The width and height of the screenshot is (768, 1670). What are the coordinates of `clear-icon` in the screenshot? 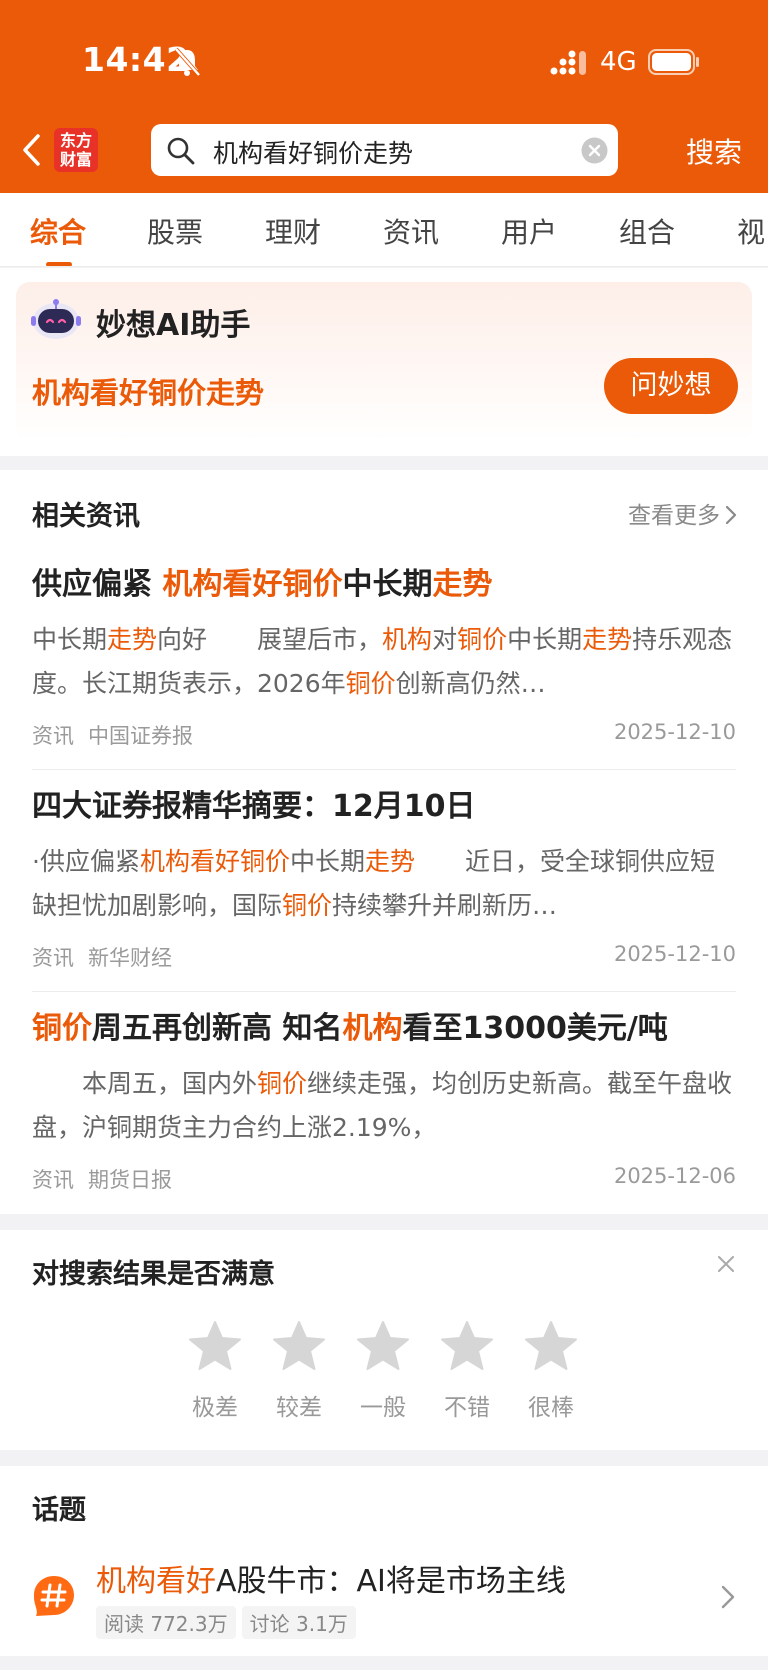 It's located at (594, 150).